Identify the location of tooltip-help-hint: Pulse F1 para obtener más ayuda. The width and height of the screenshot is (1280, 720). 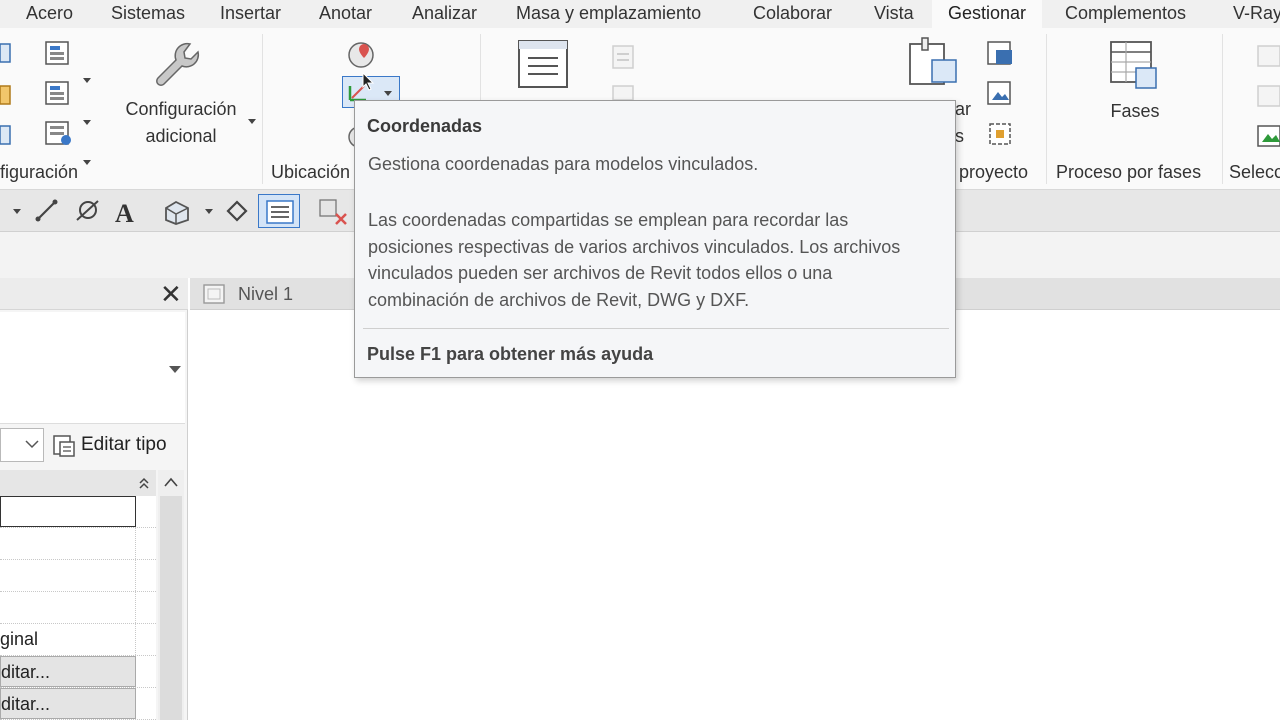
(510, 354).